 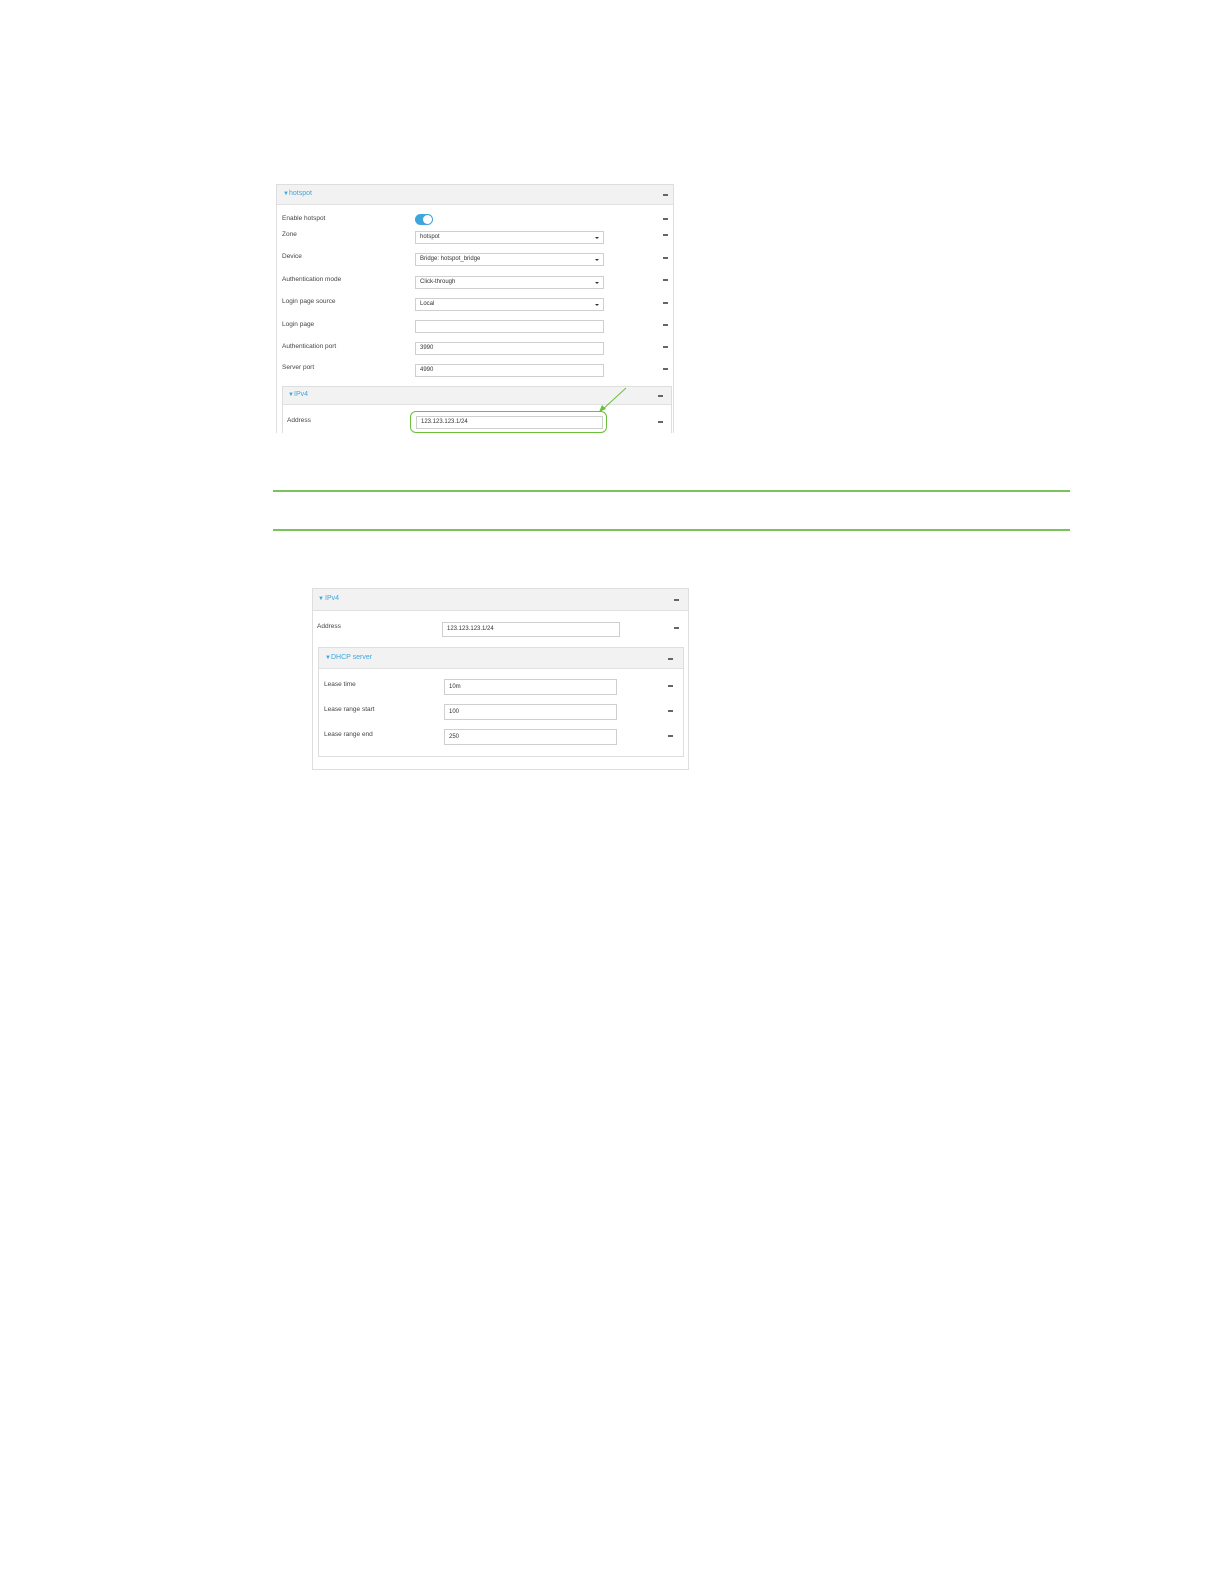 I want to click on select-value: hotspot, so click(x=430, y=237).